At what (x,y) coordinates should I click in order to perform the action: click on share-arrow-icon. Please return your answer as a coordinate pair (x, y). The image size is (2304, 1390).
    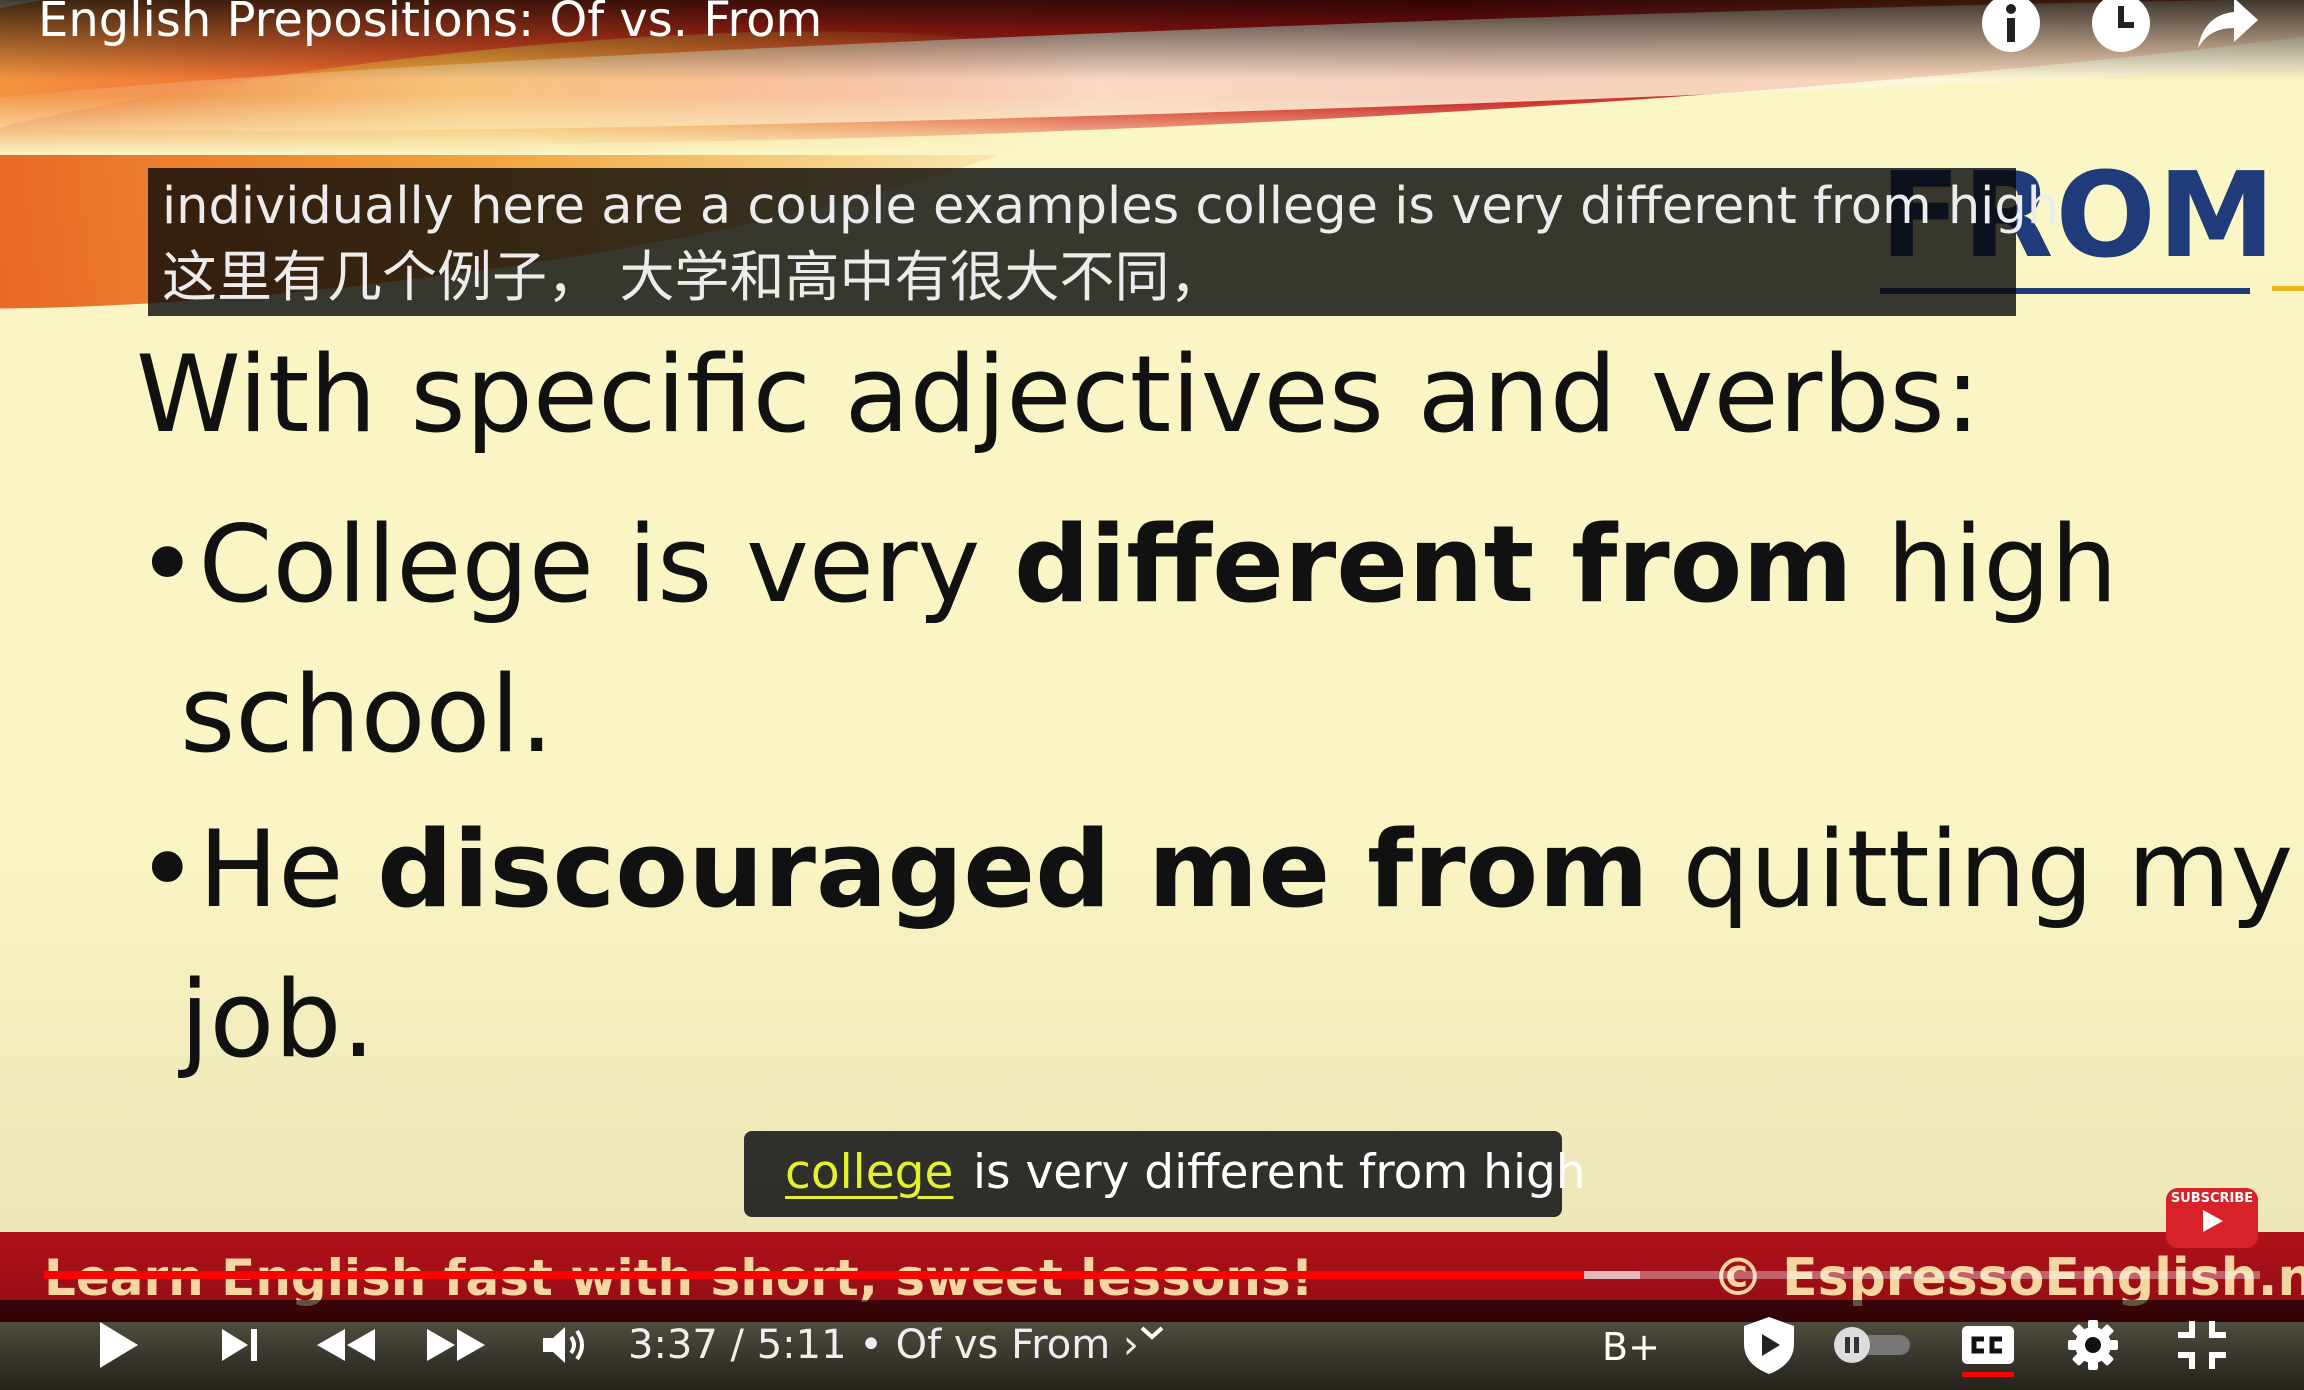
    Looking at the image, I should click on (2227, 27).